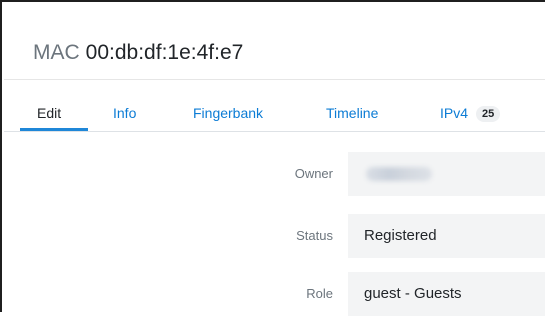 The width and height of the screenshot is (545, 316). Describe the element at coordinates (470, 113) in the screenshot. I see `tab-ipv4: IPv4 25` at that location.